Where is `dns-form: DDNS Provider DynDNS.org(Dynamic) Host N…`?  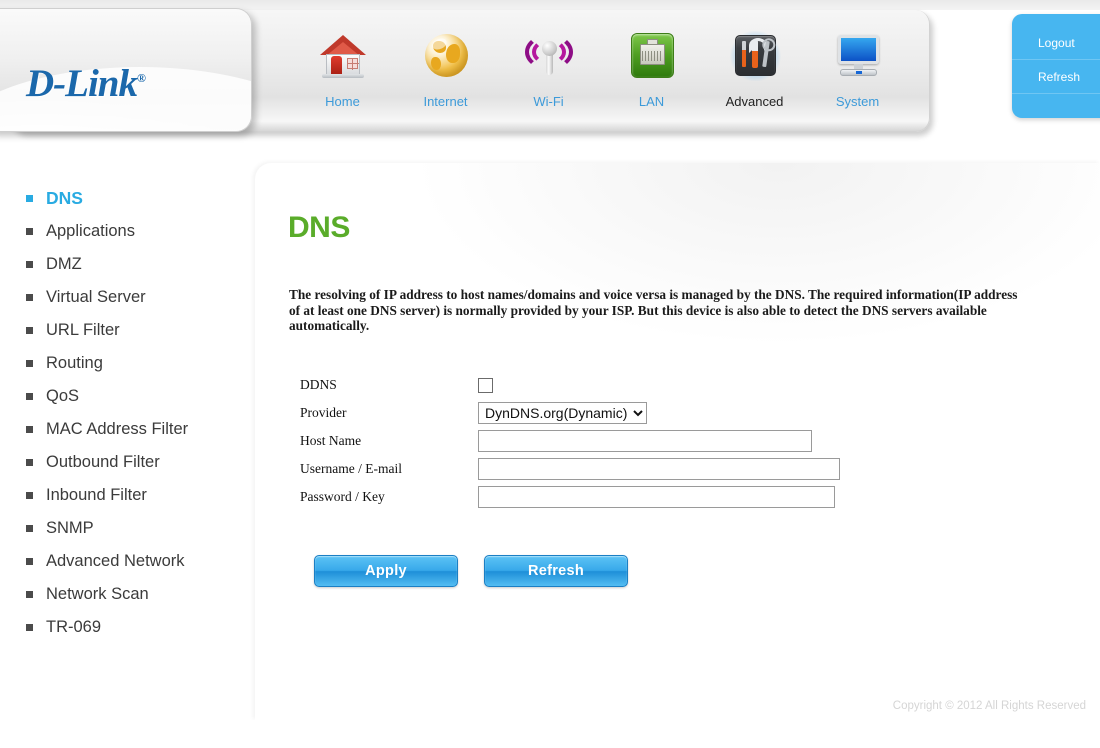 dns-form: DDNS Provider DynDNS.org(Dynamic) Host N… is located at coordinates (570, 441).